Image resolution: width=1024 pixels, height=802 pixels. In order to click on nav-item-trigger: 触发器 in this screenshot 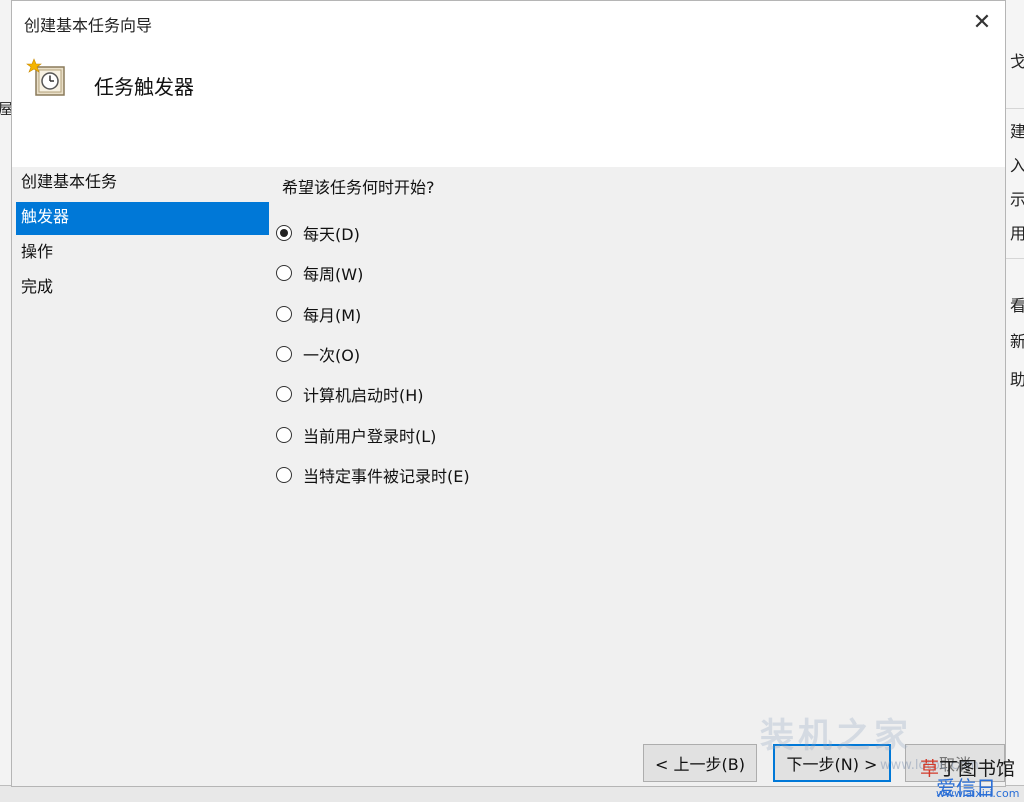, I will do `click(142, 218)`.